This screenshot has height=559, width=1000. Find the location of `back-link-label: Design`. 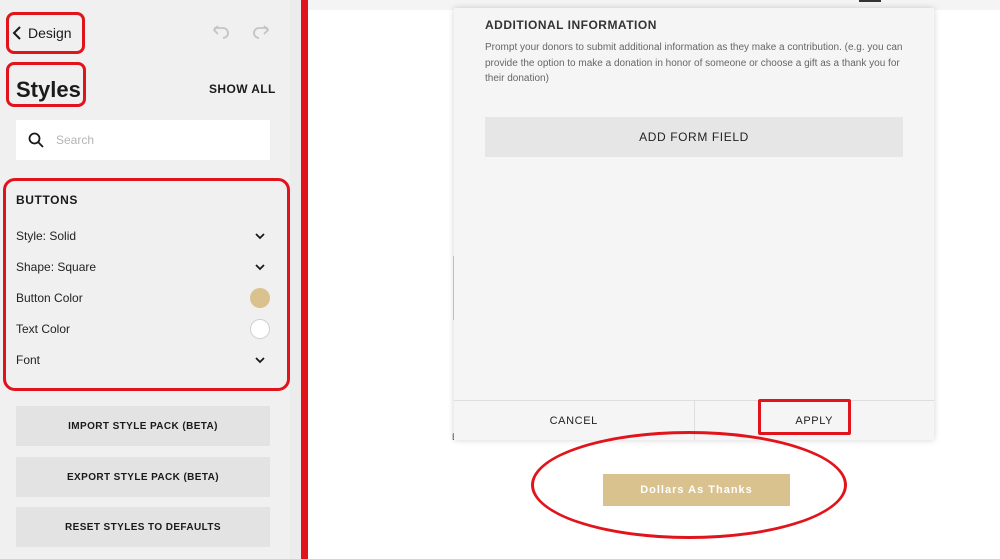

back-link-label: Design is located at coordinates (50, 33).